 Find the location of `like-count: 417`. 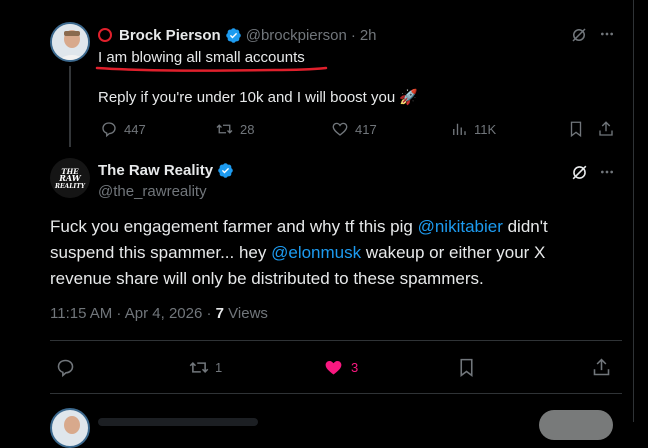

like-count: 417 is located at coordinates (366, 129).